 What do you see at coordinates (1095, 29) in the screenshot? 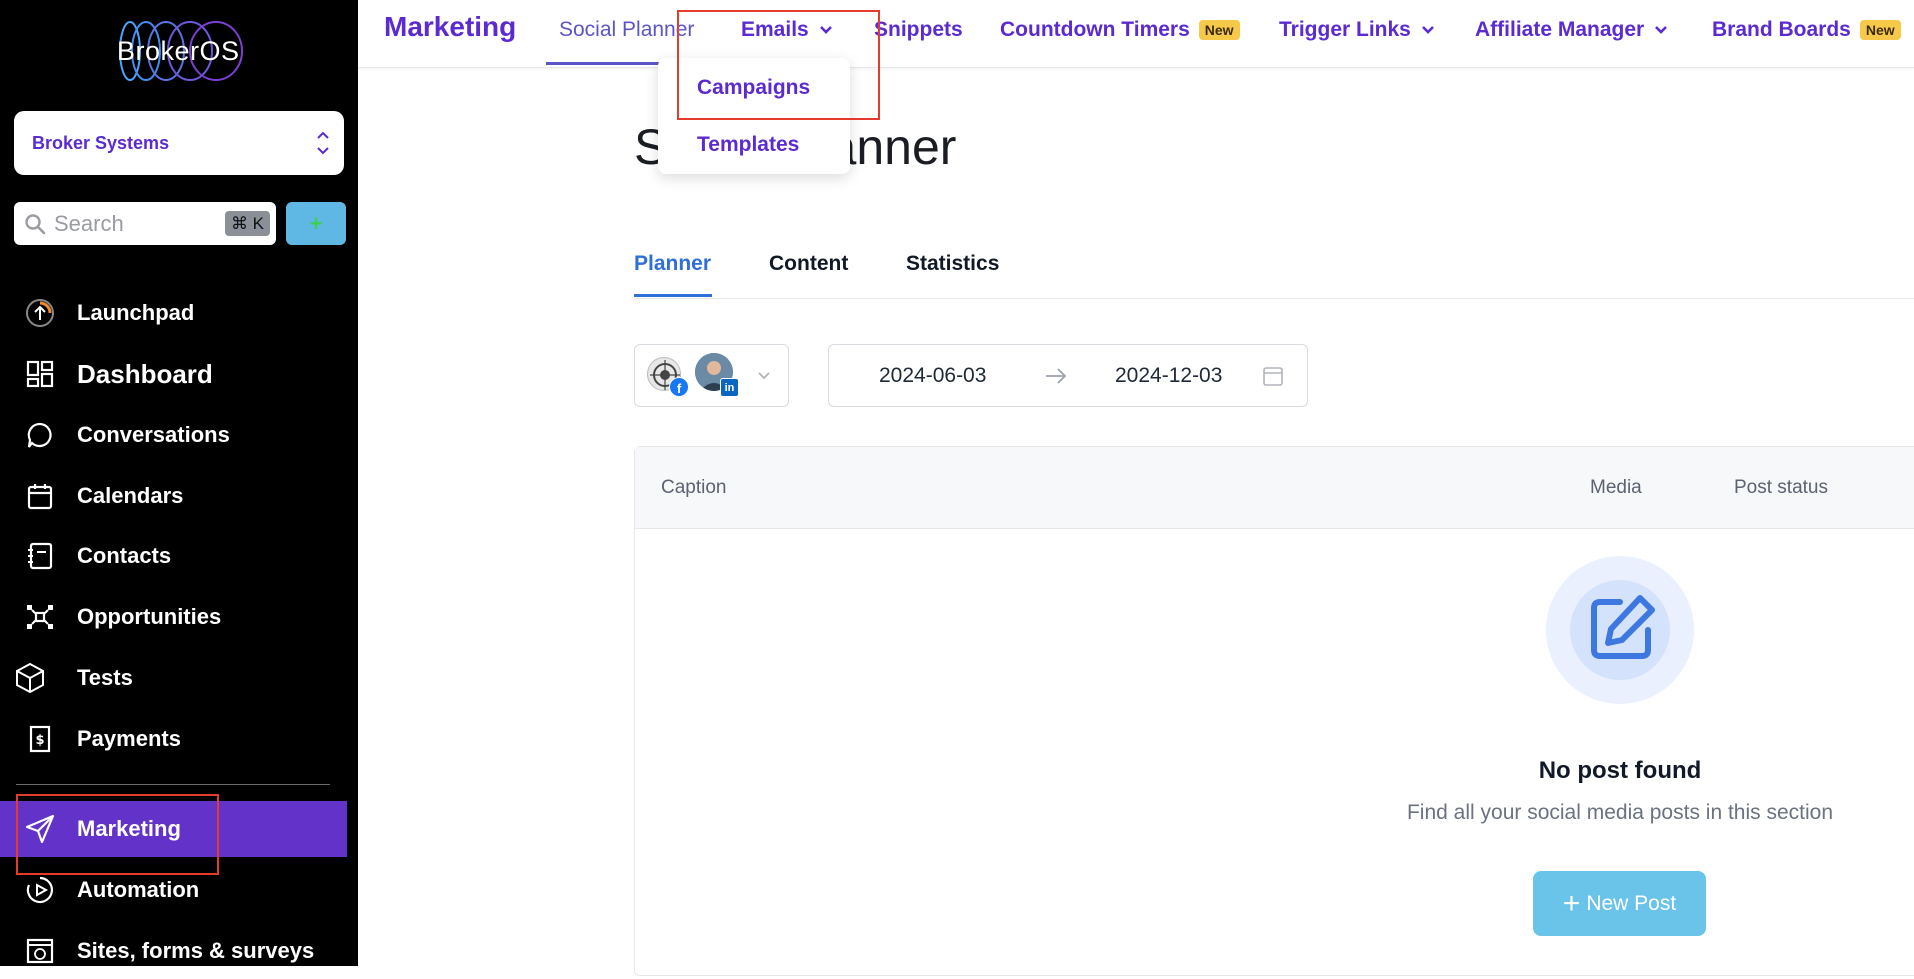
I see `tab-label: Countdown Timers` at bounding box center [1095, 29].